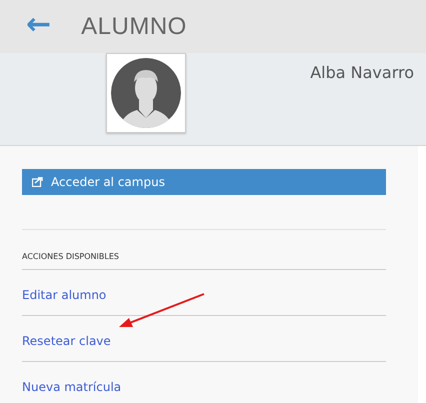 The width and height of the screenshot is (426, 403). I want to click on action-link: Nueva matrícula, so click(72, 387).